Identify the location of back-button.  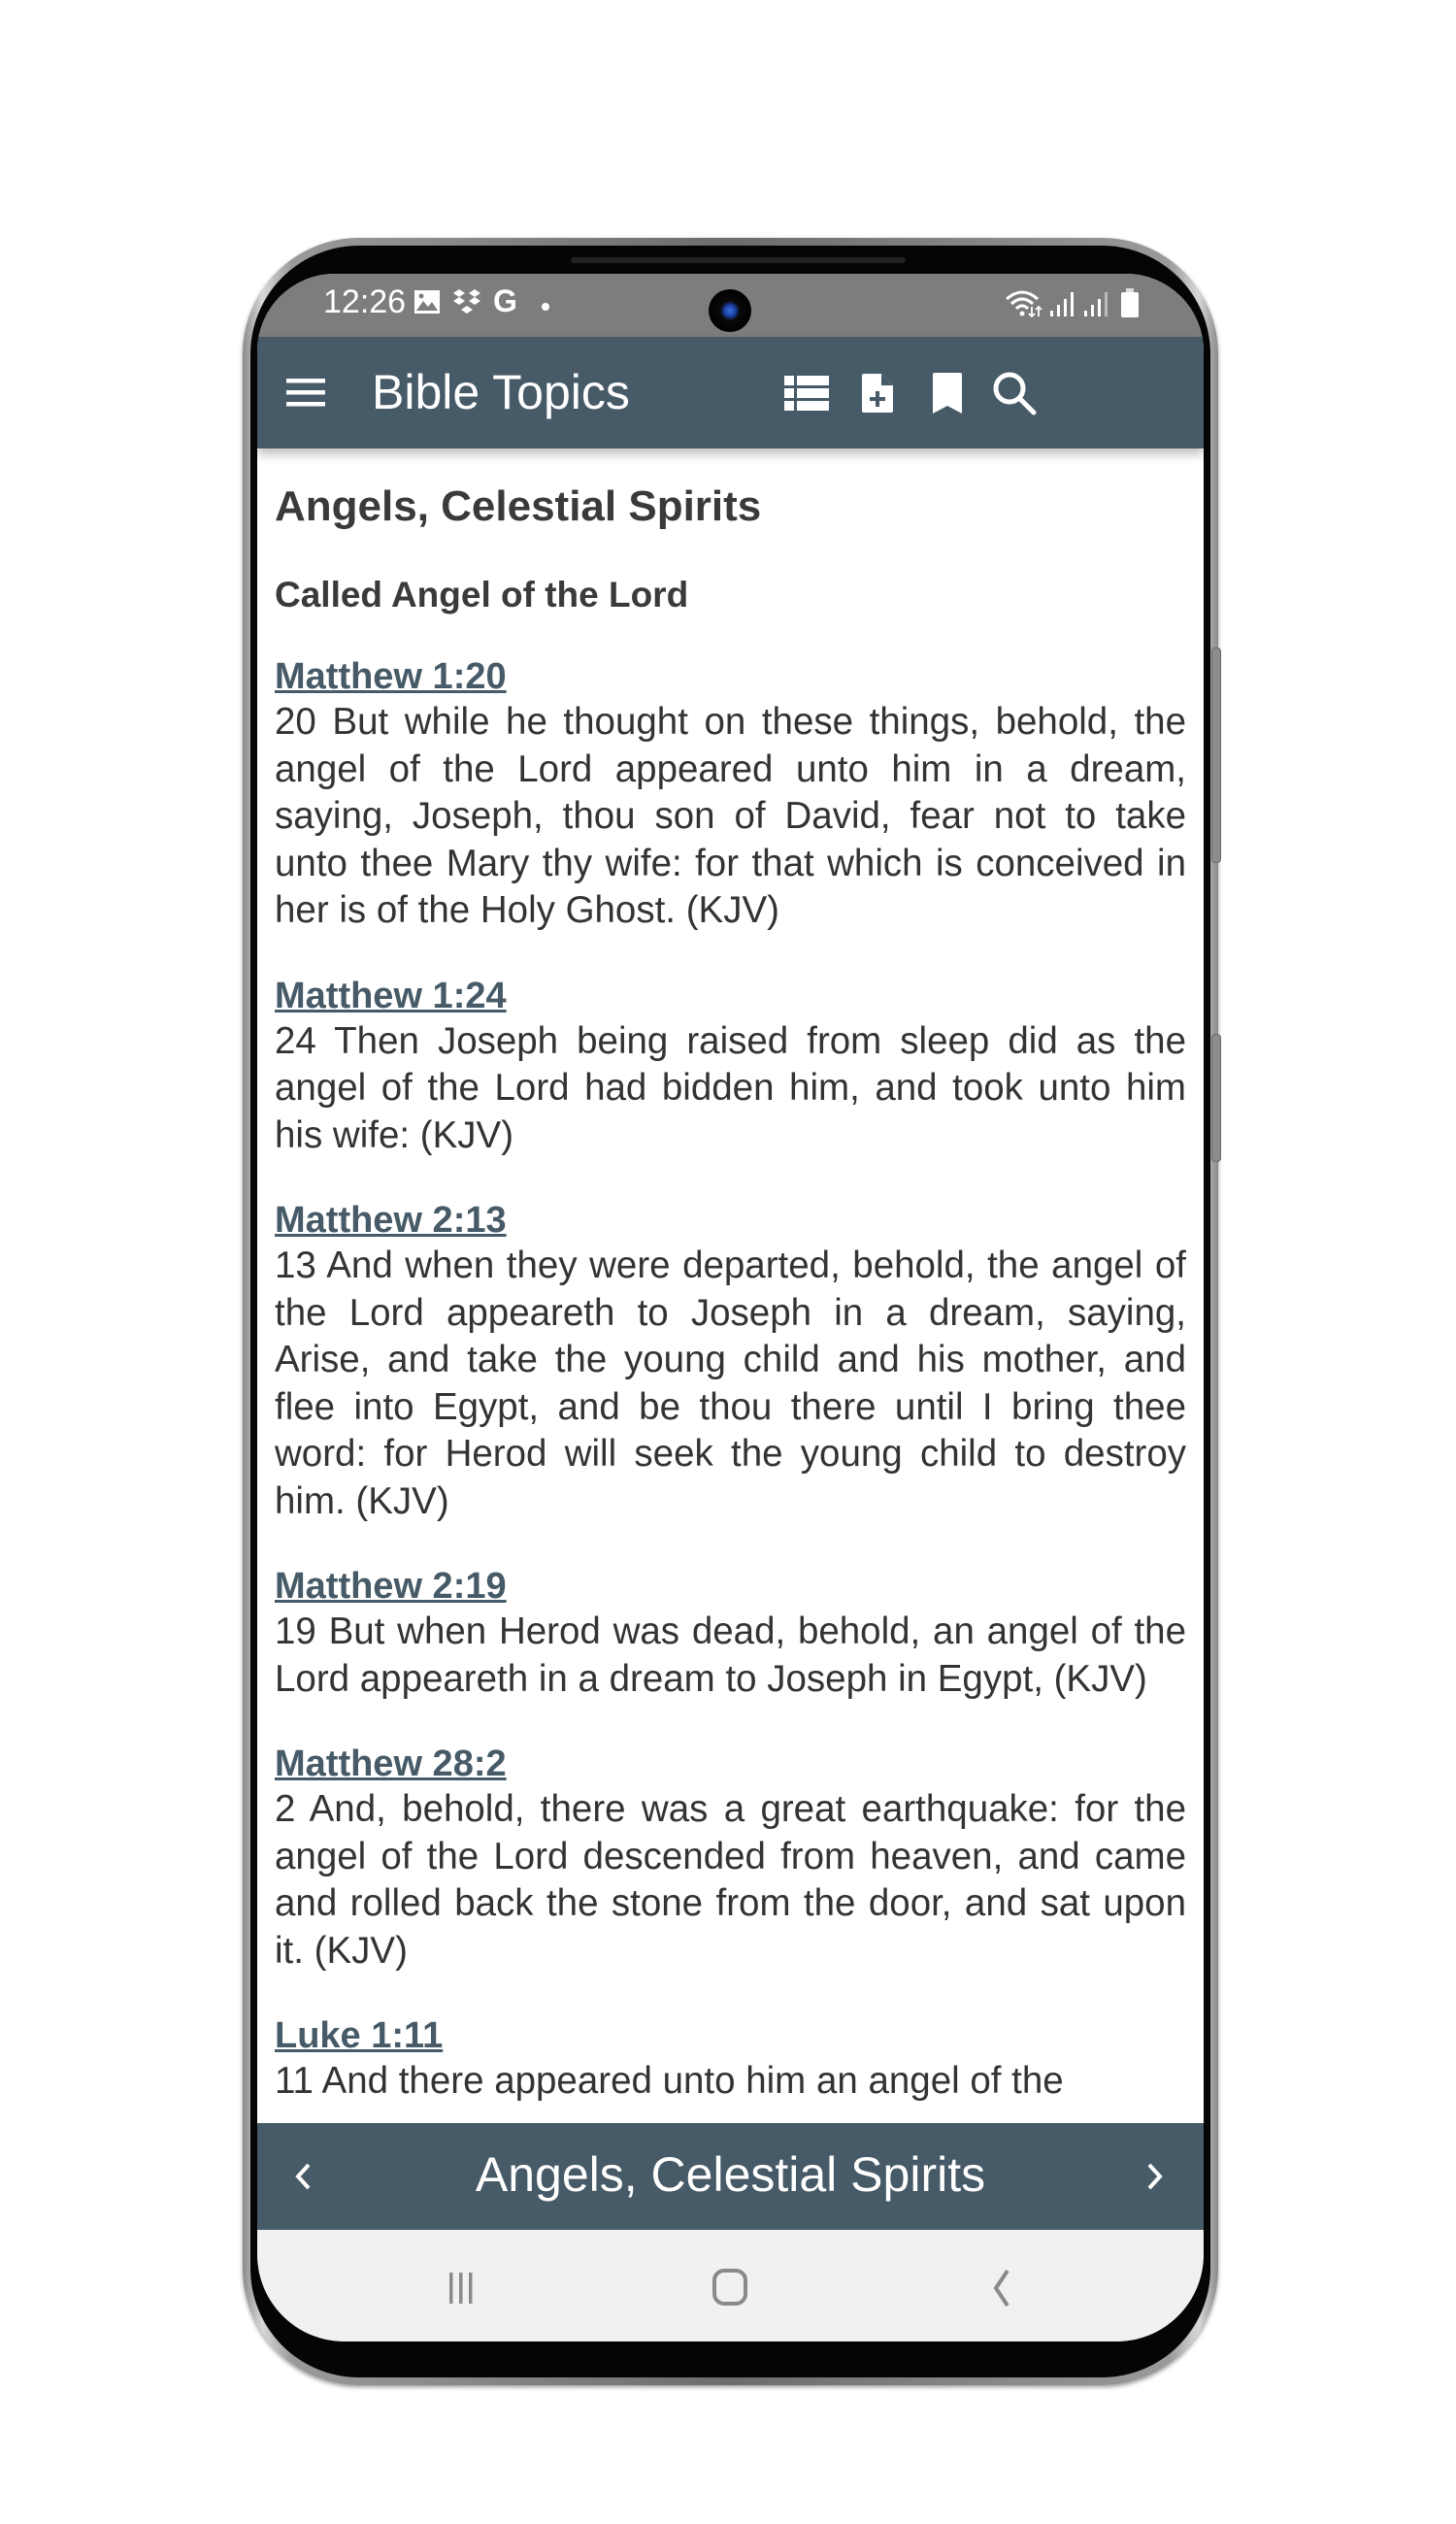
(1002, 2288).